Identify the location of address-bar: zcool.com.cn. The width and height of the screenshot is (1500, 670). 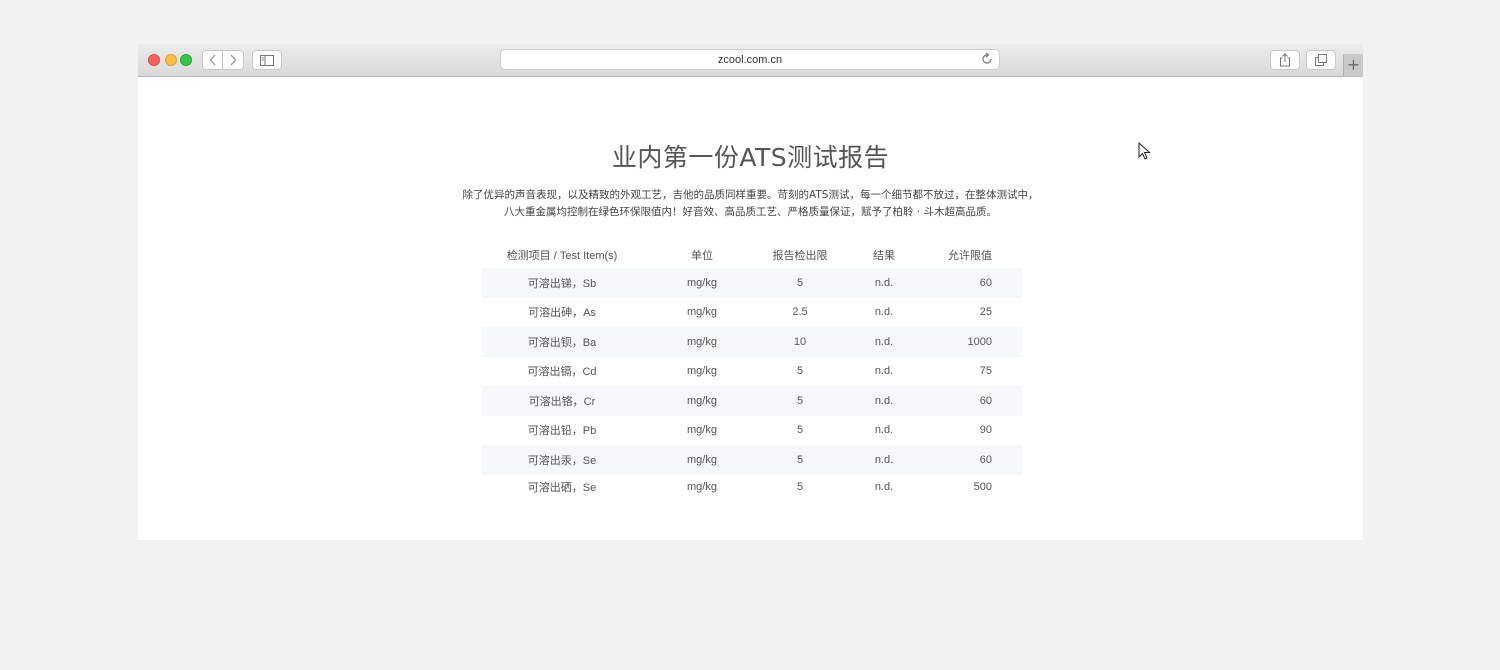
(750, 59).